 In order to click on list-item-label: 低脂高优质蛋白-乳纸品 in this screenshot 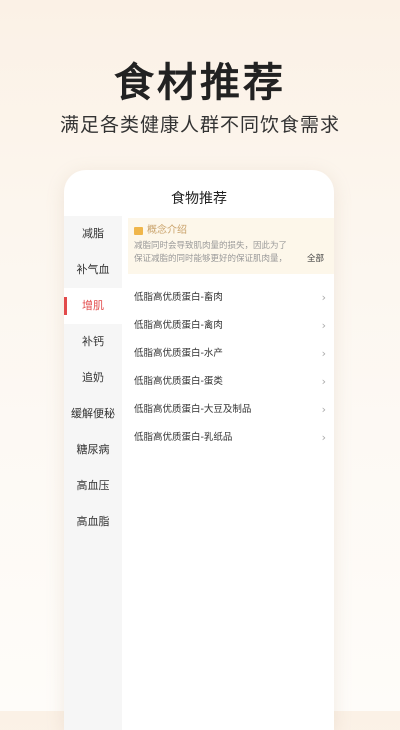, I will do `click(183, 437)`.